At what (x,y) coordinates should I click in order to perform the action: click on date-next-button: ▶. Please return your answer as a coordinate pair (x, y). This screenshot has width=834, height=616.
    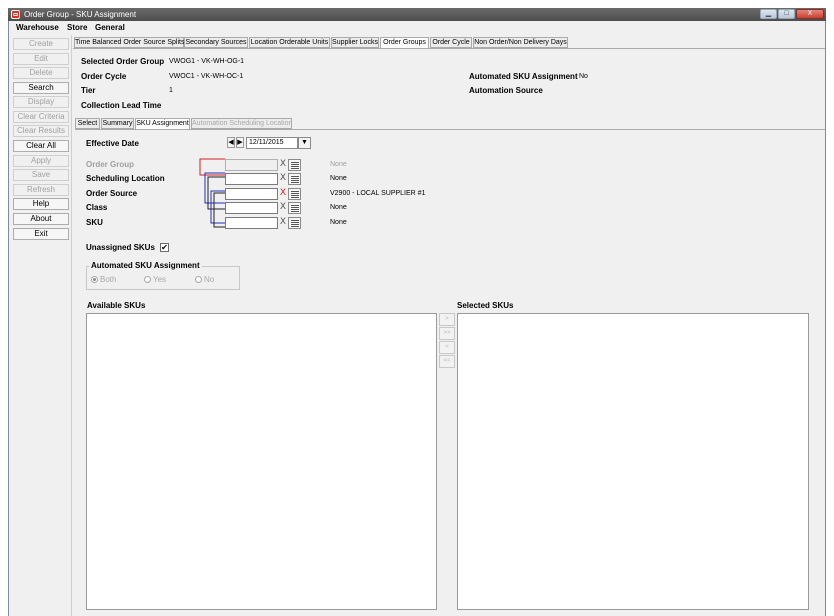
    Looking at the image, I should click on (240, 142).